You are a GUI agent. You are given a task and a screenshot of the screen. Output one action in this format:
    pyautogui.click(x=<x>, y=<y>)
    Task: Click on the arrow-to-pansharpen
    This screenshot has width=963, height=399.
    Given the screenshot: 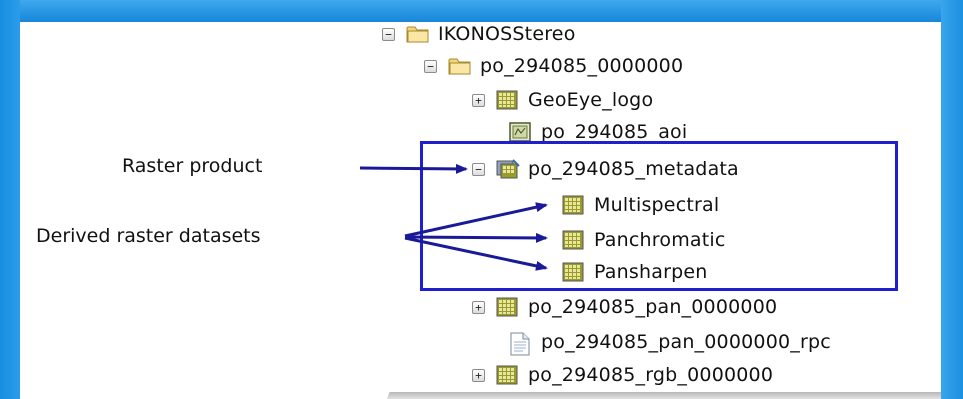 What is the action you would take?
    pyautogui.click(x=476, y=253)
    